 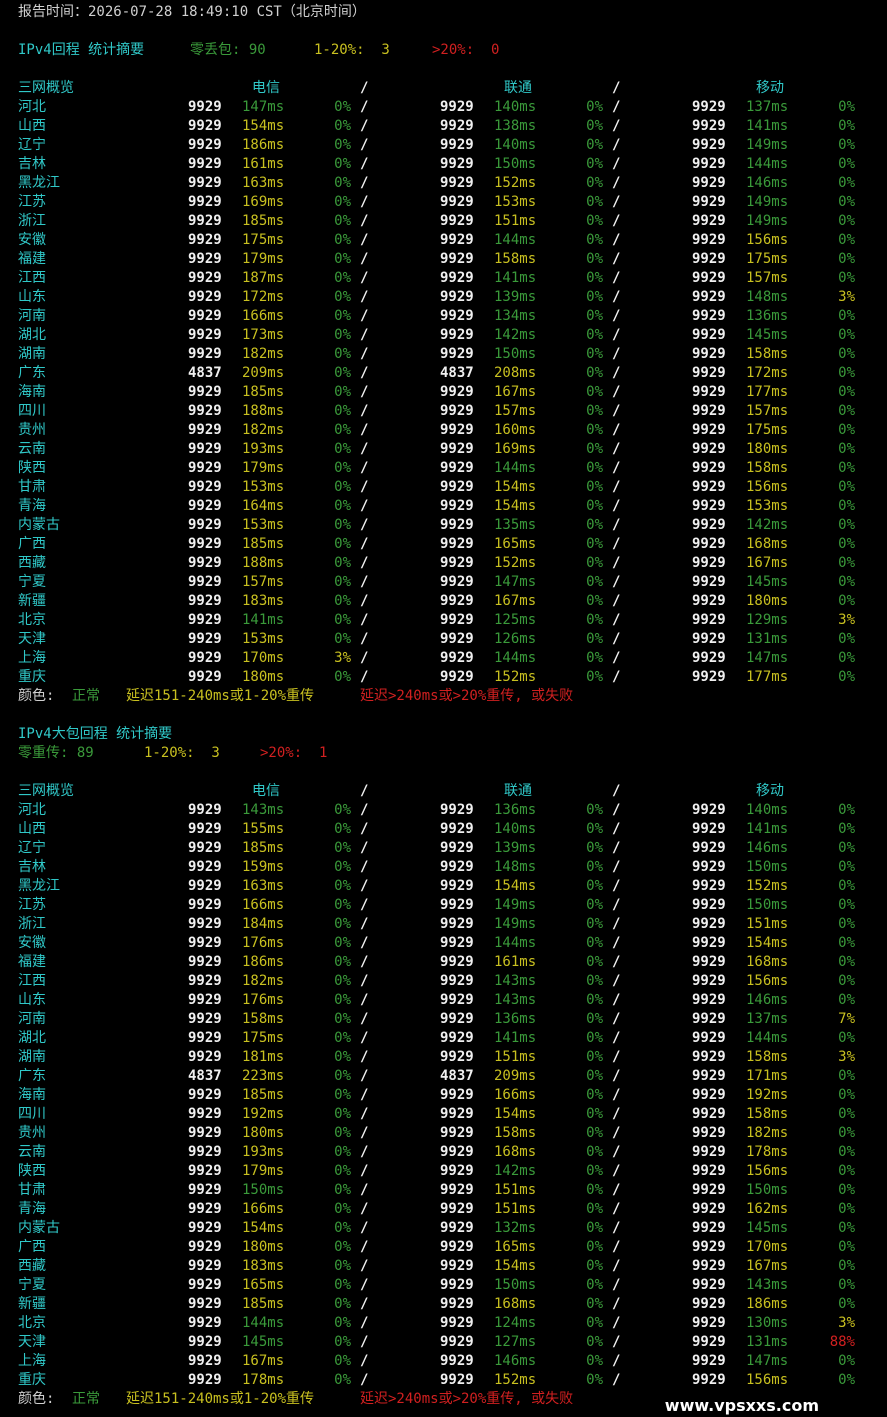 I want to click on legend-item: 正常, so click(x=86, y=696).